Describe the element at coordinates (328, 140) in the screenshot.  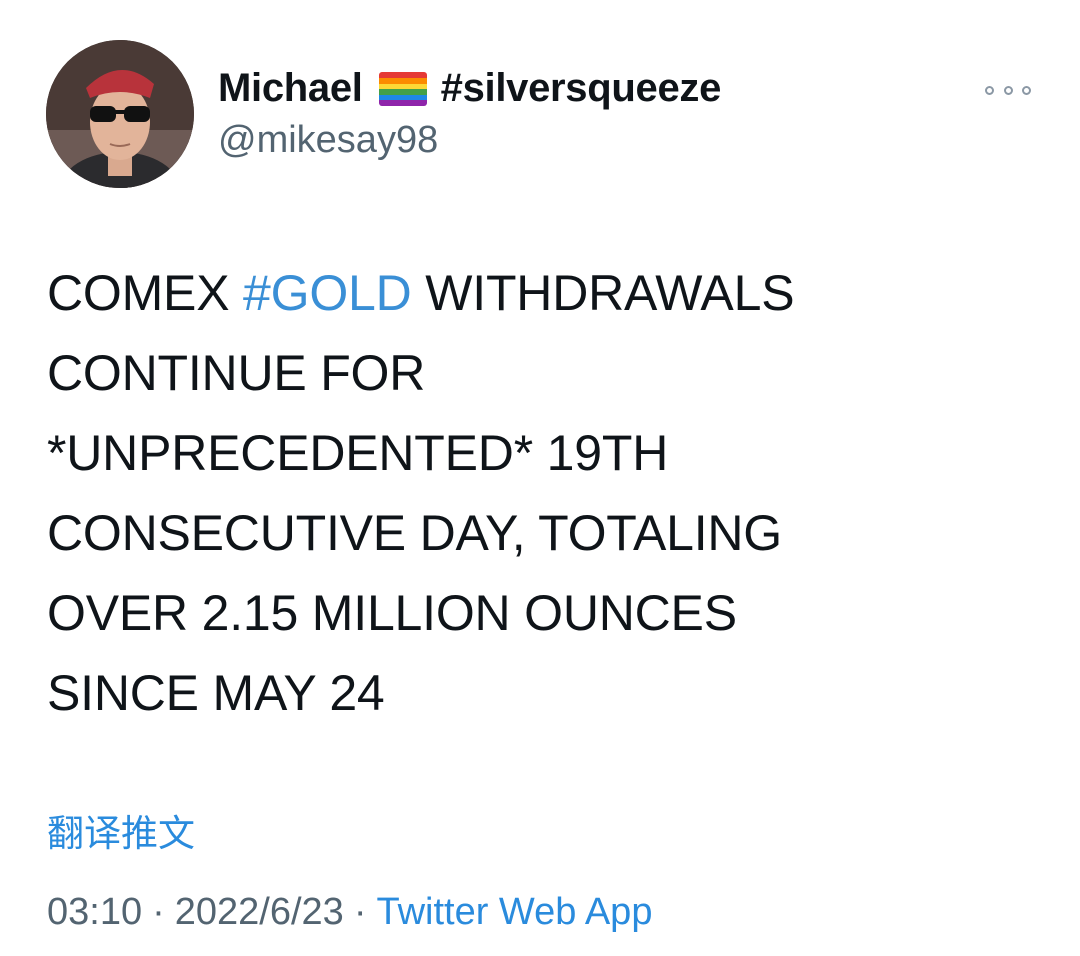
I see `author-handle: @mikesay98` at that location.